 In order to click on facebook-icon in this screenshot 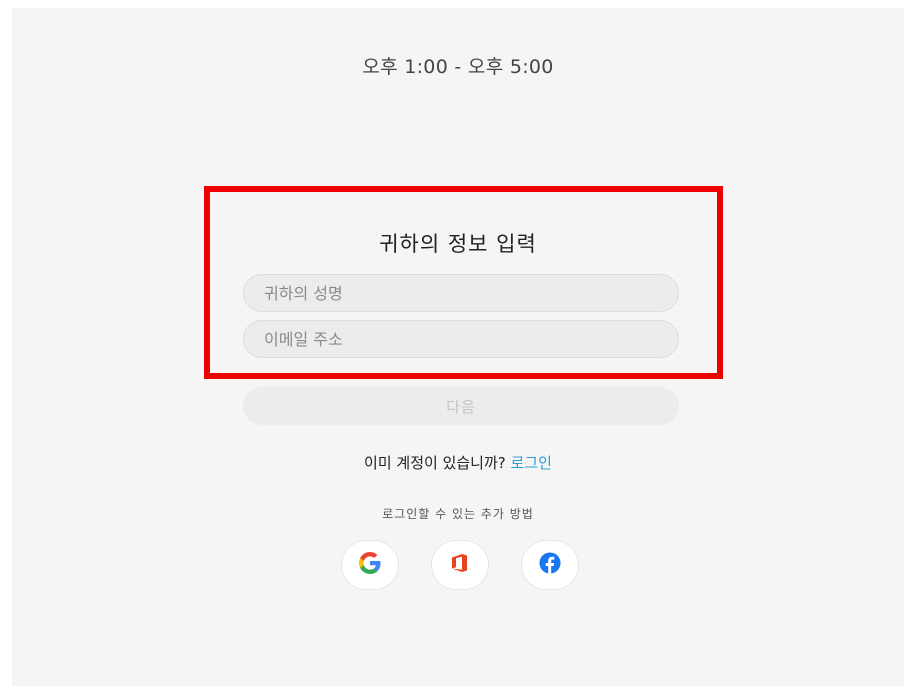, I will do `click(550, 565)`.